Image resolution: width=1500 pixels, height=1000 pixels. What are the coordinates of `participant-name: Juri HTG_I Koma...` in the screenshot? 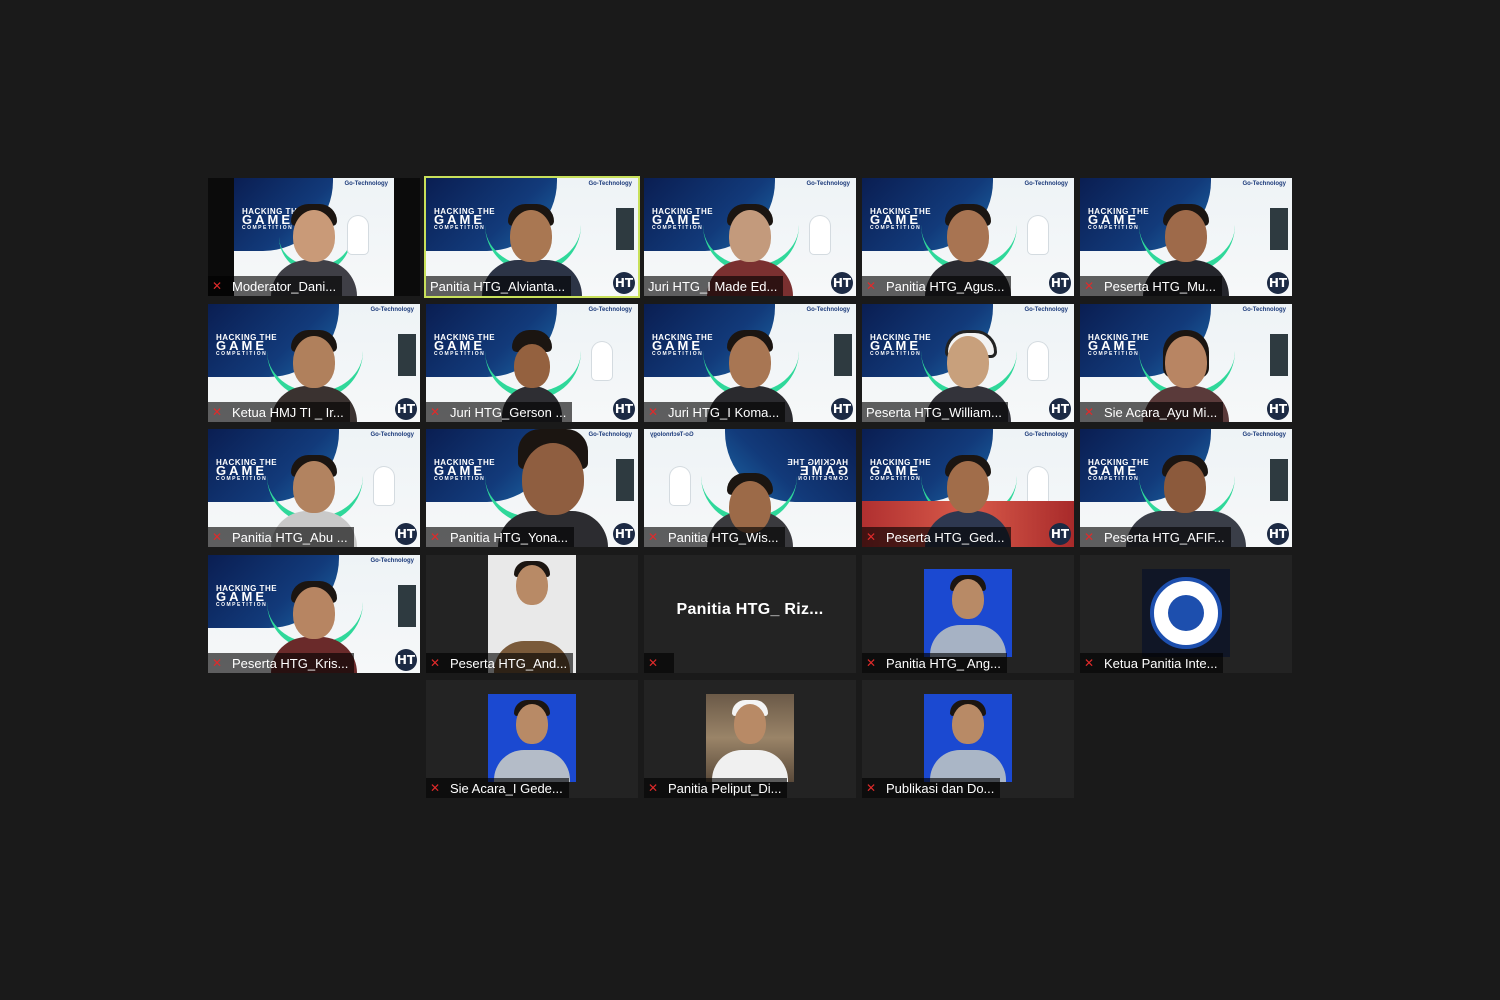 It's located at (724, 412).